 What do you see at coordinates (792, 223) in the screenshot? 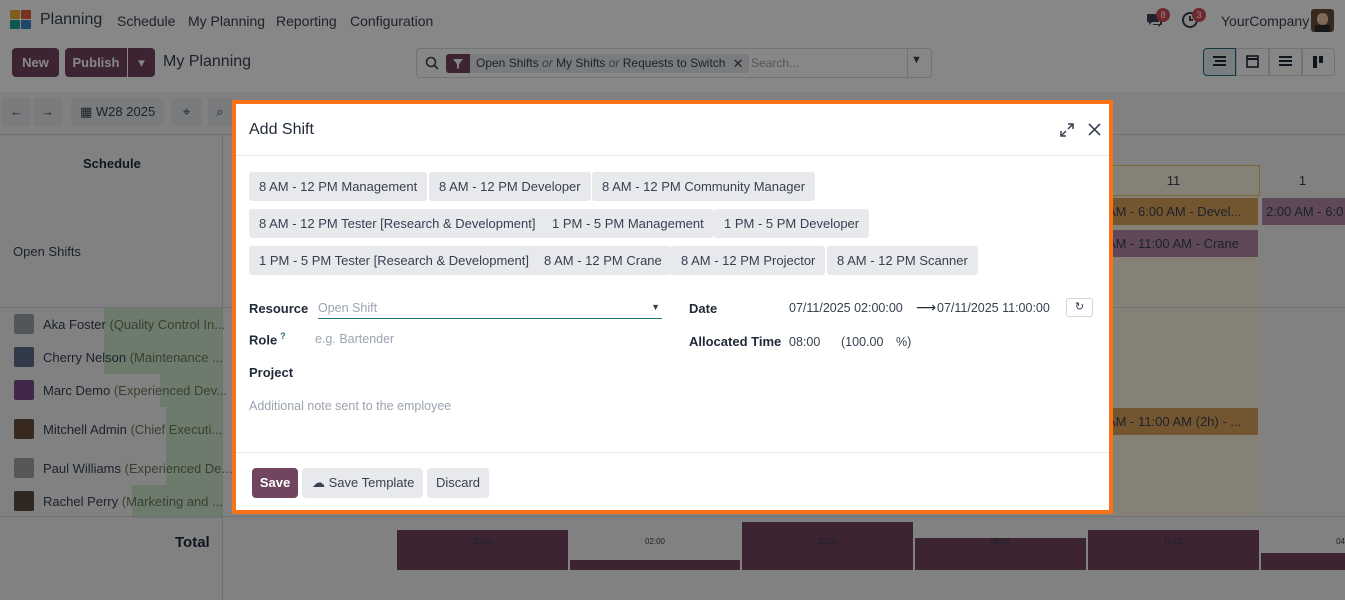
I see `shift-template-button: 1 PM - 5 PM Developer` at bounding box center [792, 223].